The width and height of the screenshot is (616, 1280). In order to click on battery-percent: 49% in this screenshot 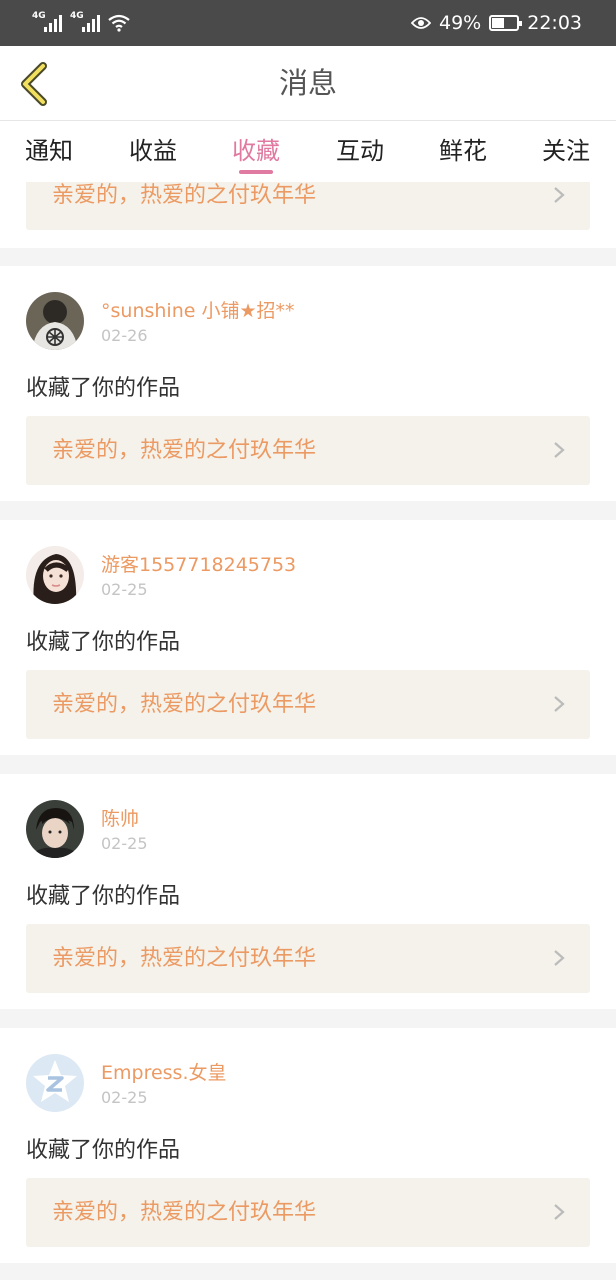, I will do `click(460, 23)`.